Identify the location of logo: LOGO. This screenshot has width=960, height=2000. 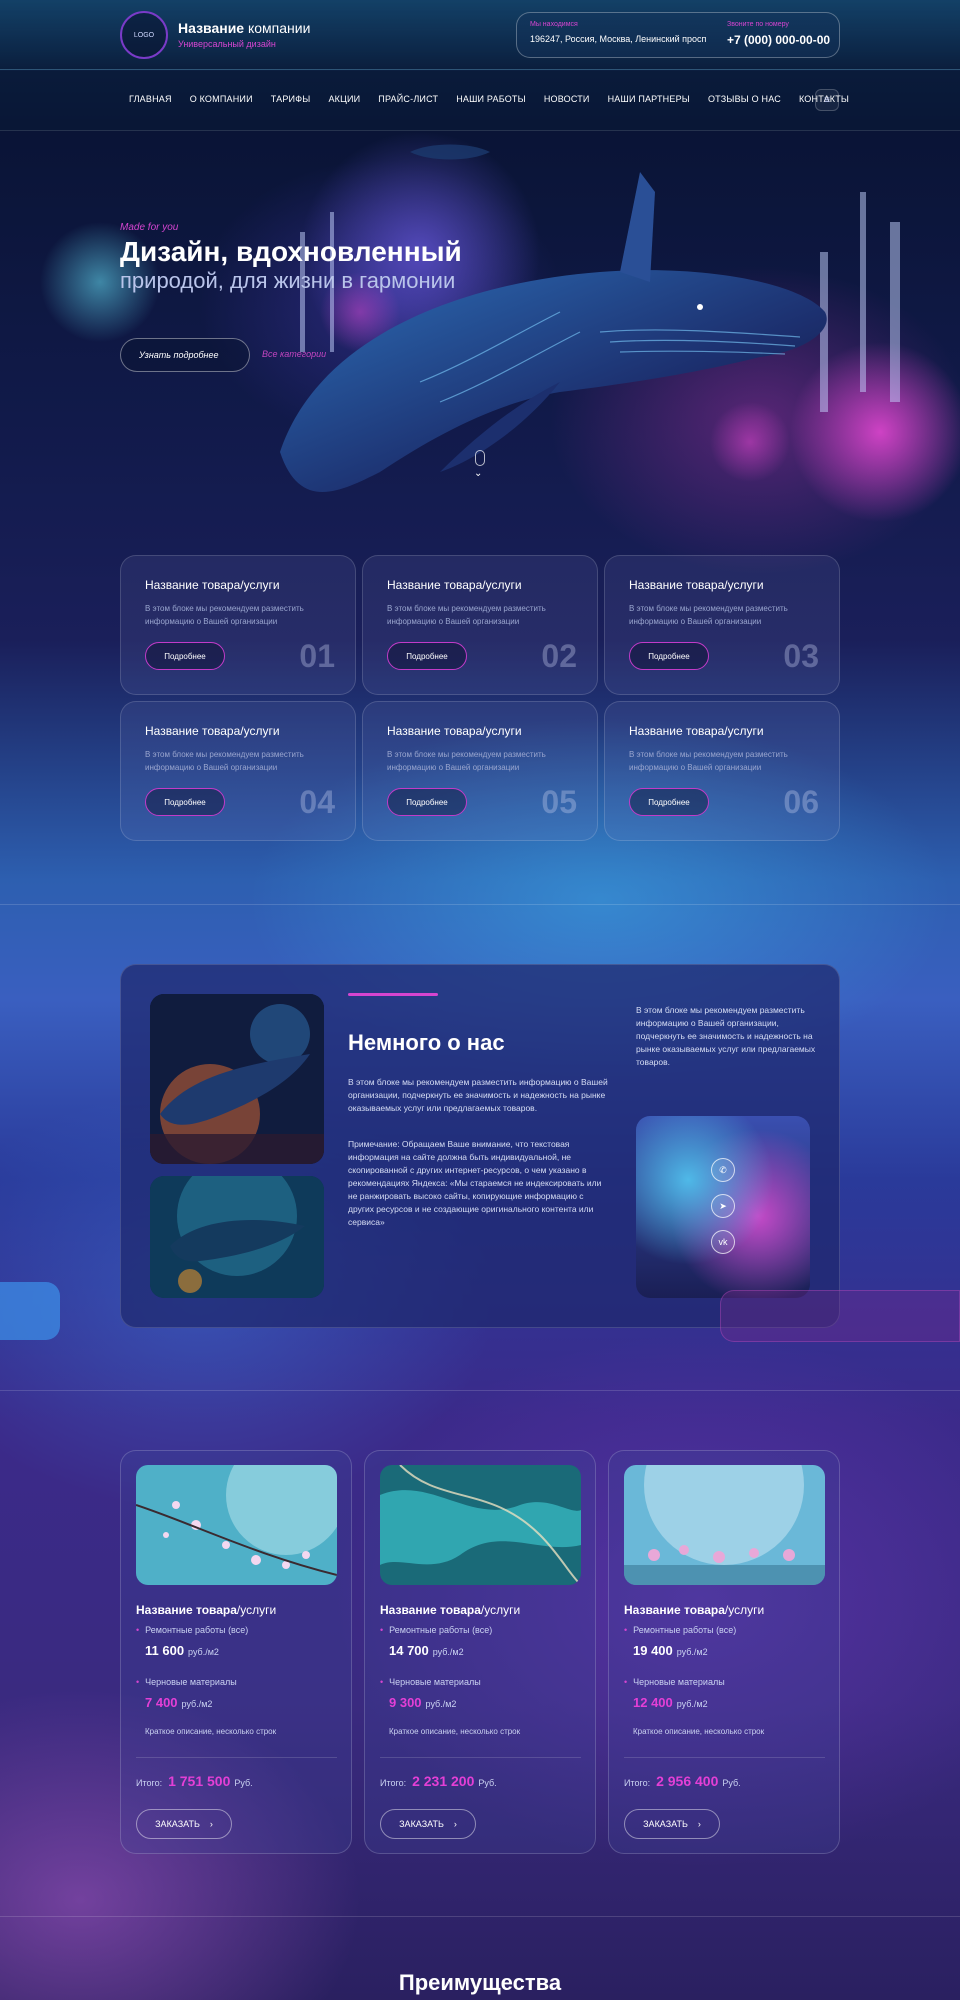
(144, 35).